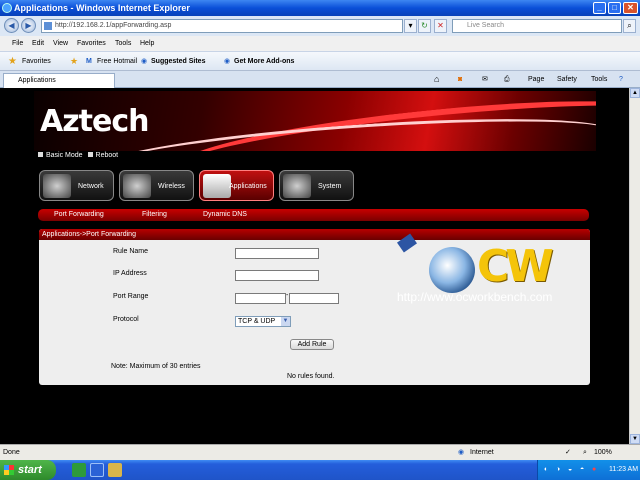 The width and height of the screenshot is (640, 480). I want to click on subnav-port-forwarding: Port Forwarding, so click(79, 215).